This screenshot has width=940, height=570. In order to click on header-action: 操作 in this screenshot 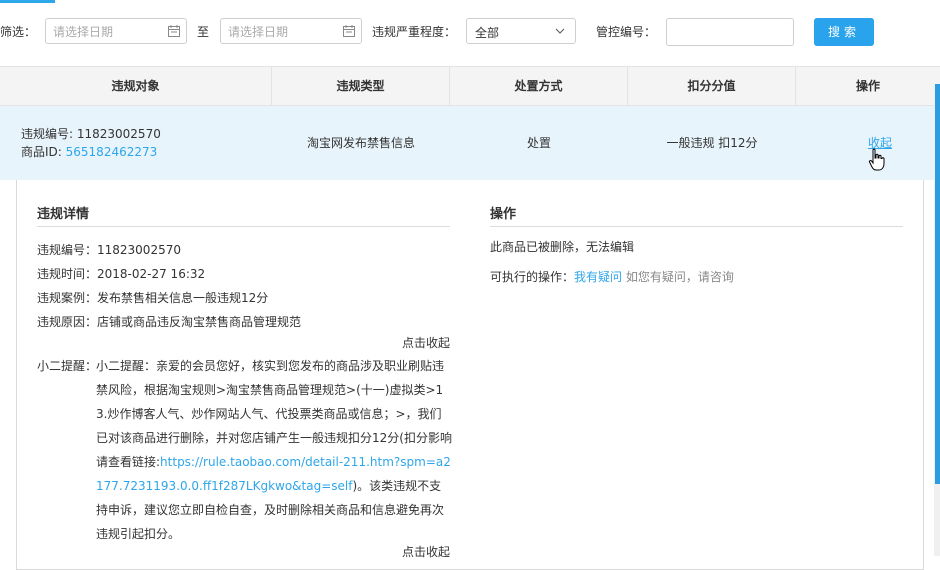, I will do `click(867, 86)`.